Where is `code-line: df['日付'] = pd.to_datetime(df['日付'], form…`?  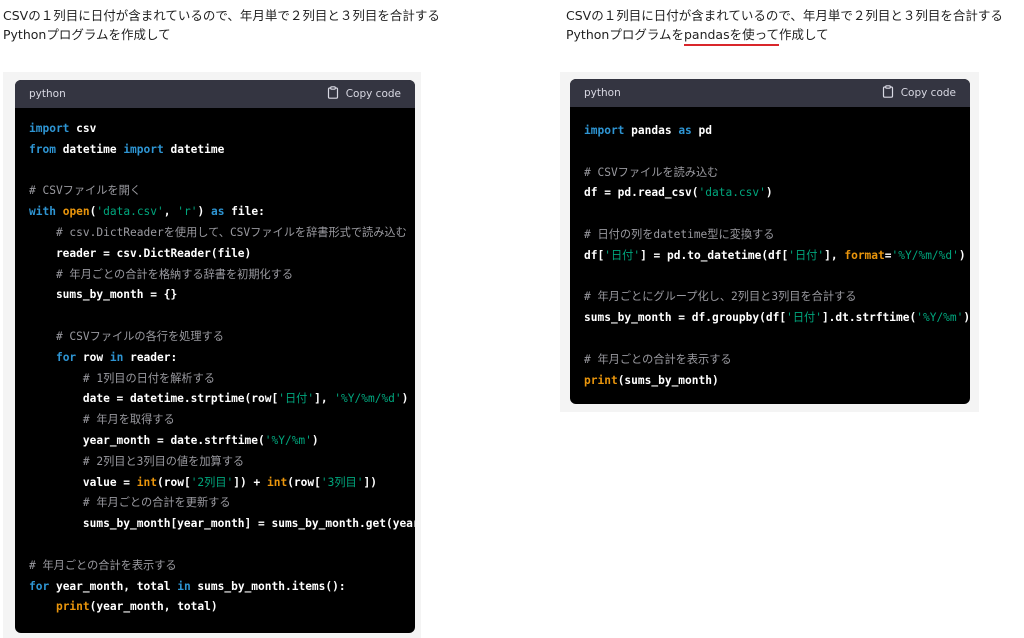 code-line: df['日付'] = pd.to_datetime(df['日付'], form… is located at coordinates (775, 256).